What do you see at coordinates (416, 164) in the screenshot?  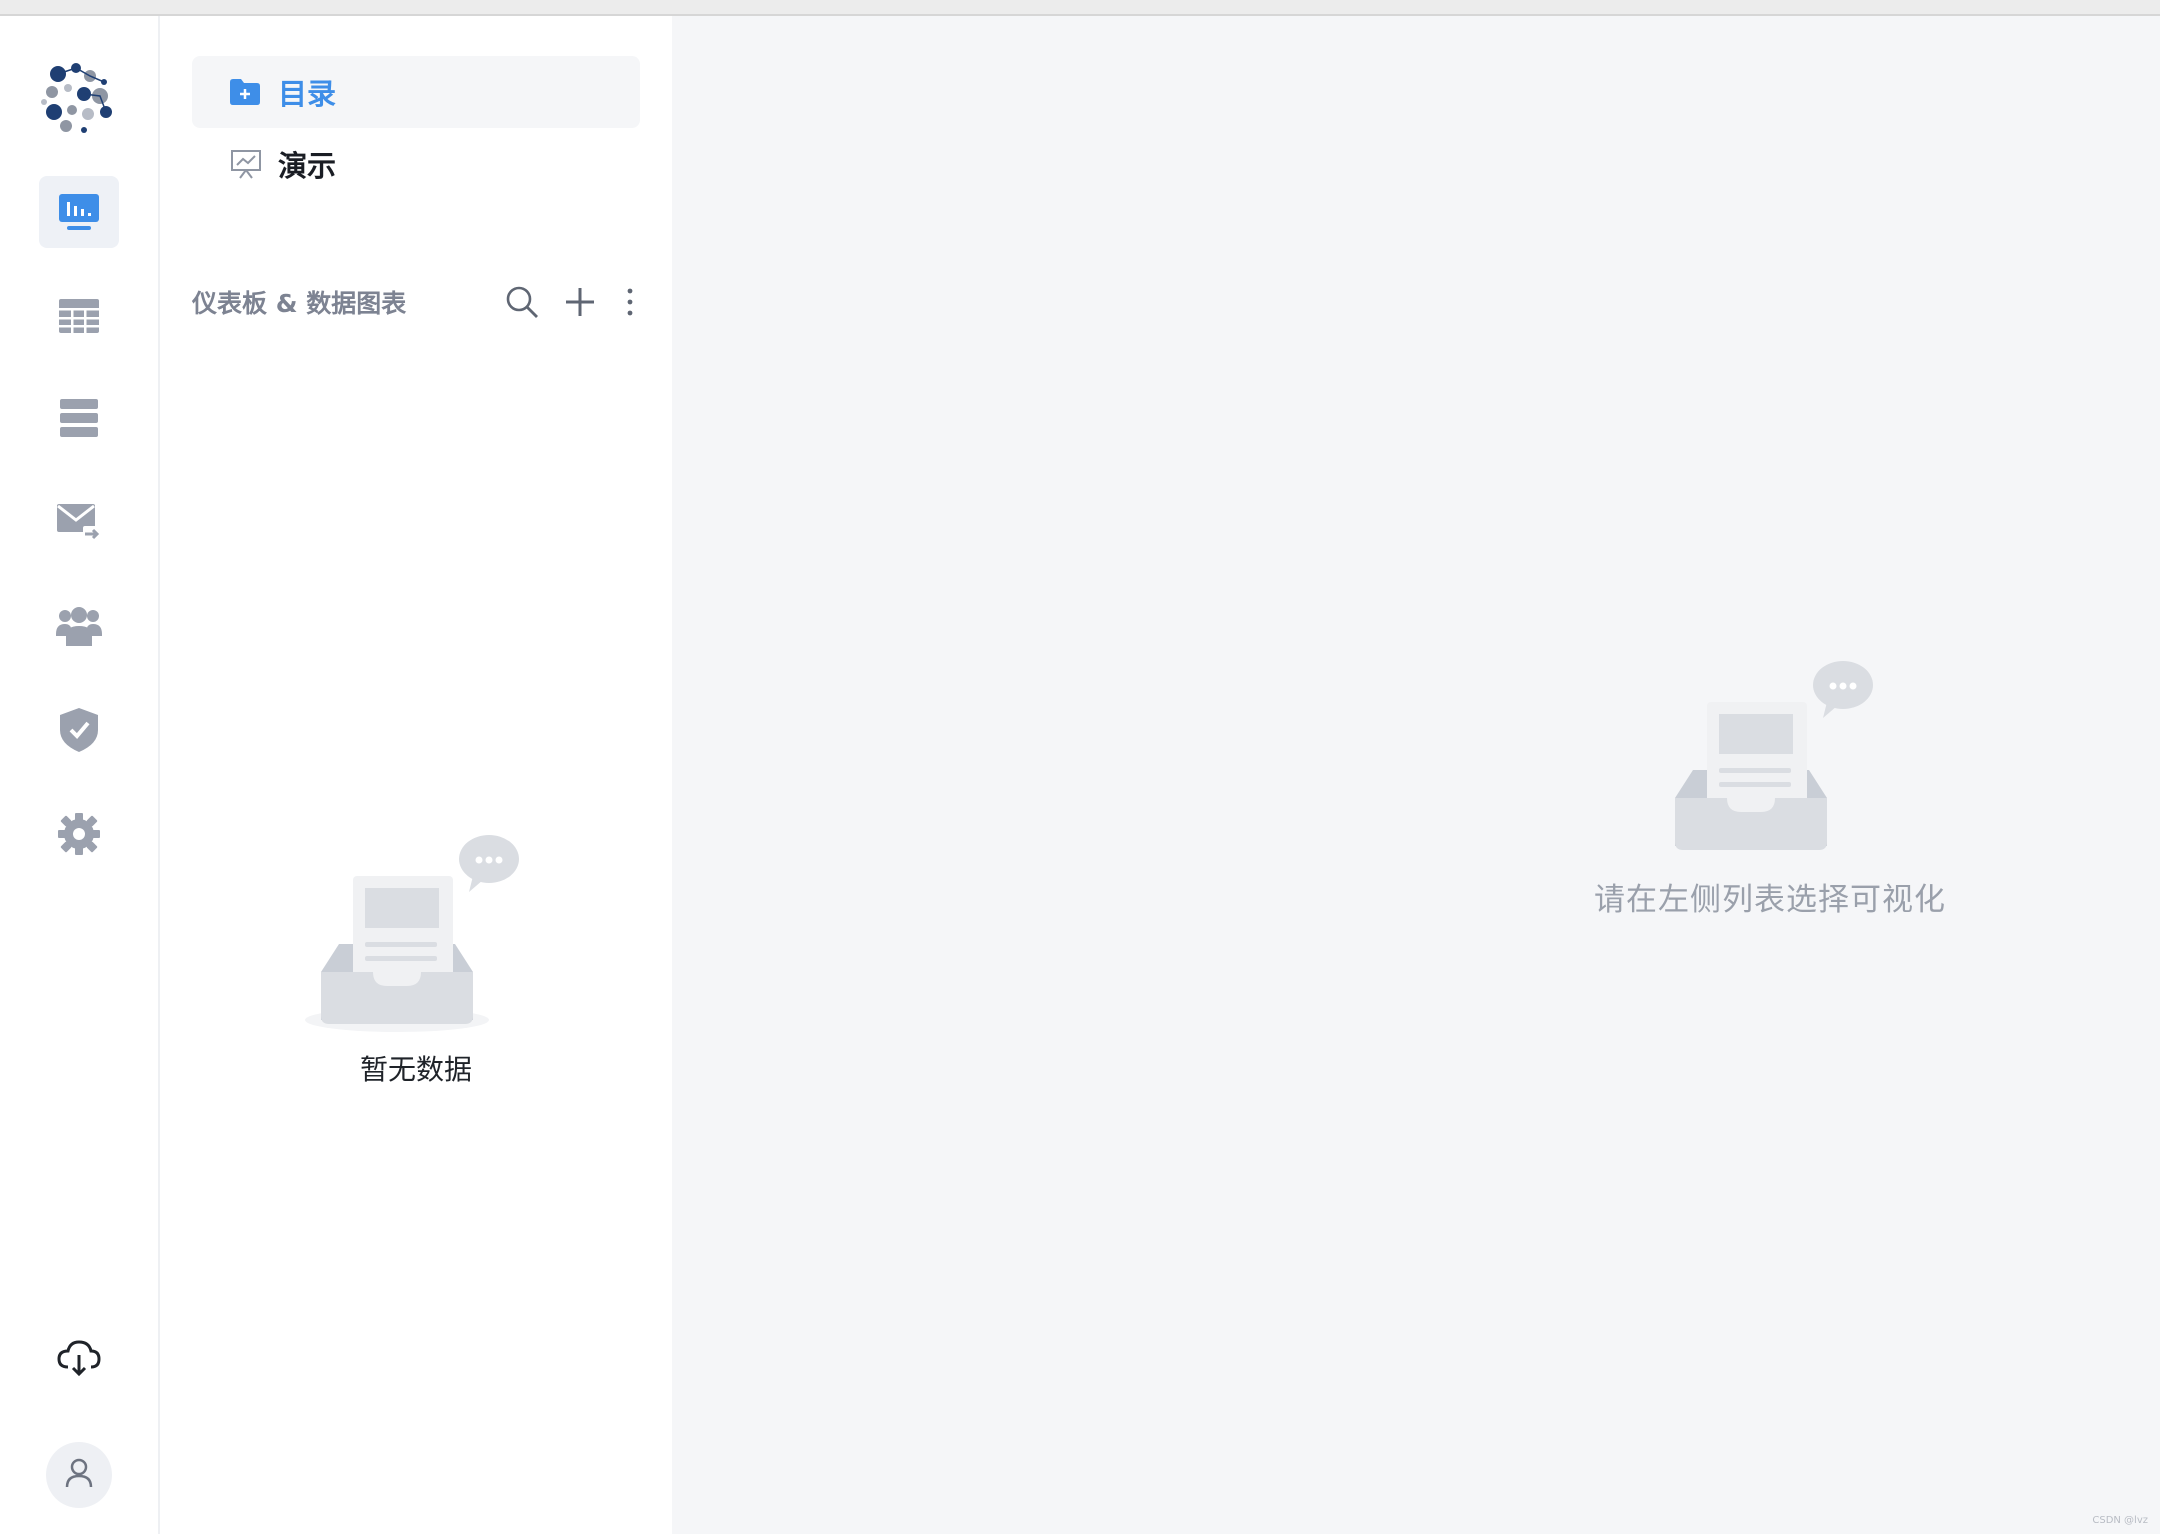 I see `nav-item-storyboard: 演示` at bounding box center [416, 164].